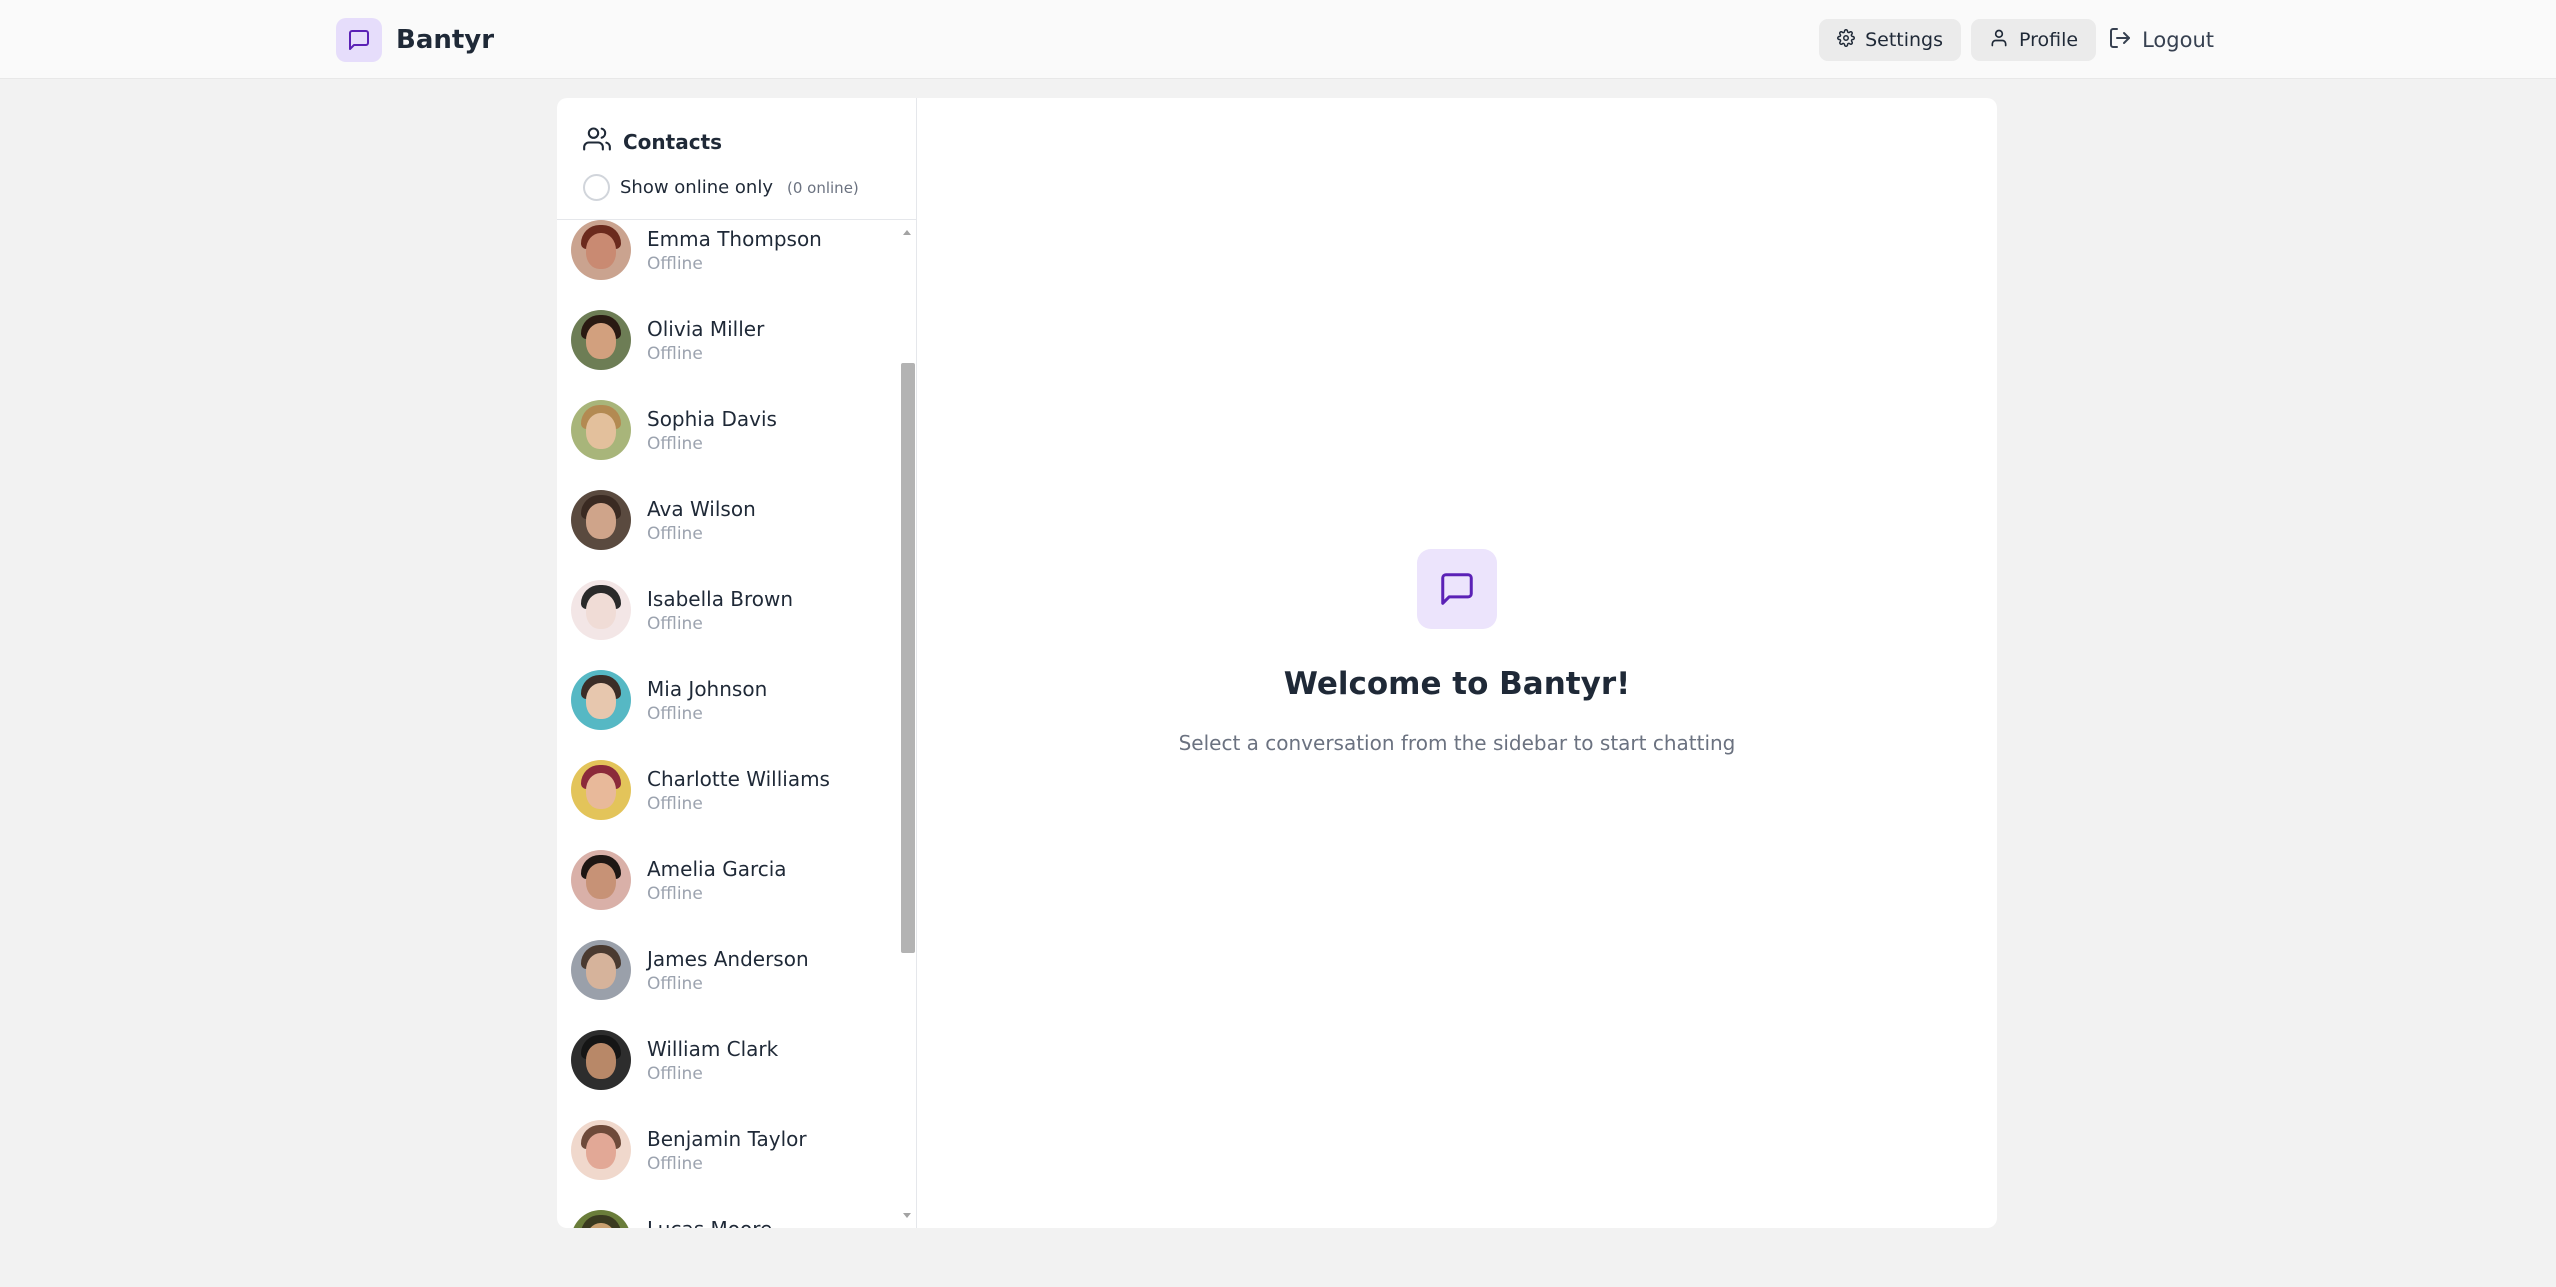 The height and width of the screenshot is (1287, 2556). I want to click on contact-info: Olivia Miller Offline, so click(705, 340).